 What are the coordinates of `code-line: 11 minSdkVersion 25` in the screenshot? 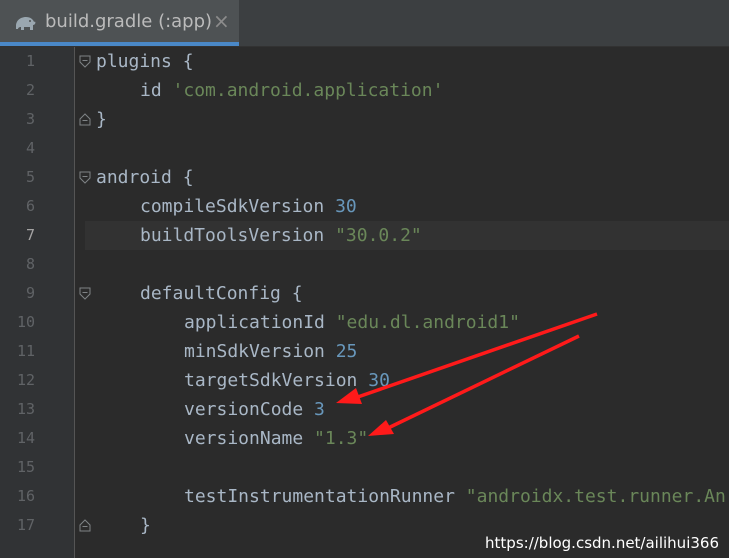 It's located at (364, 351).